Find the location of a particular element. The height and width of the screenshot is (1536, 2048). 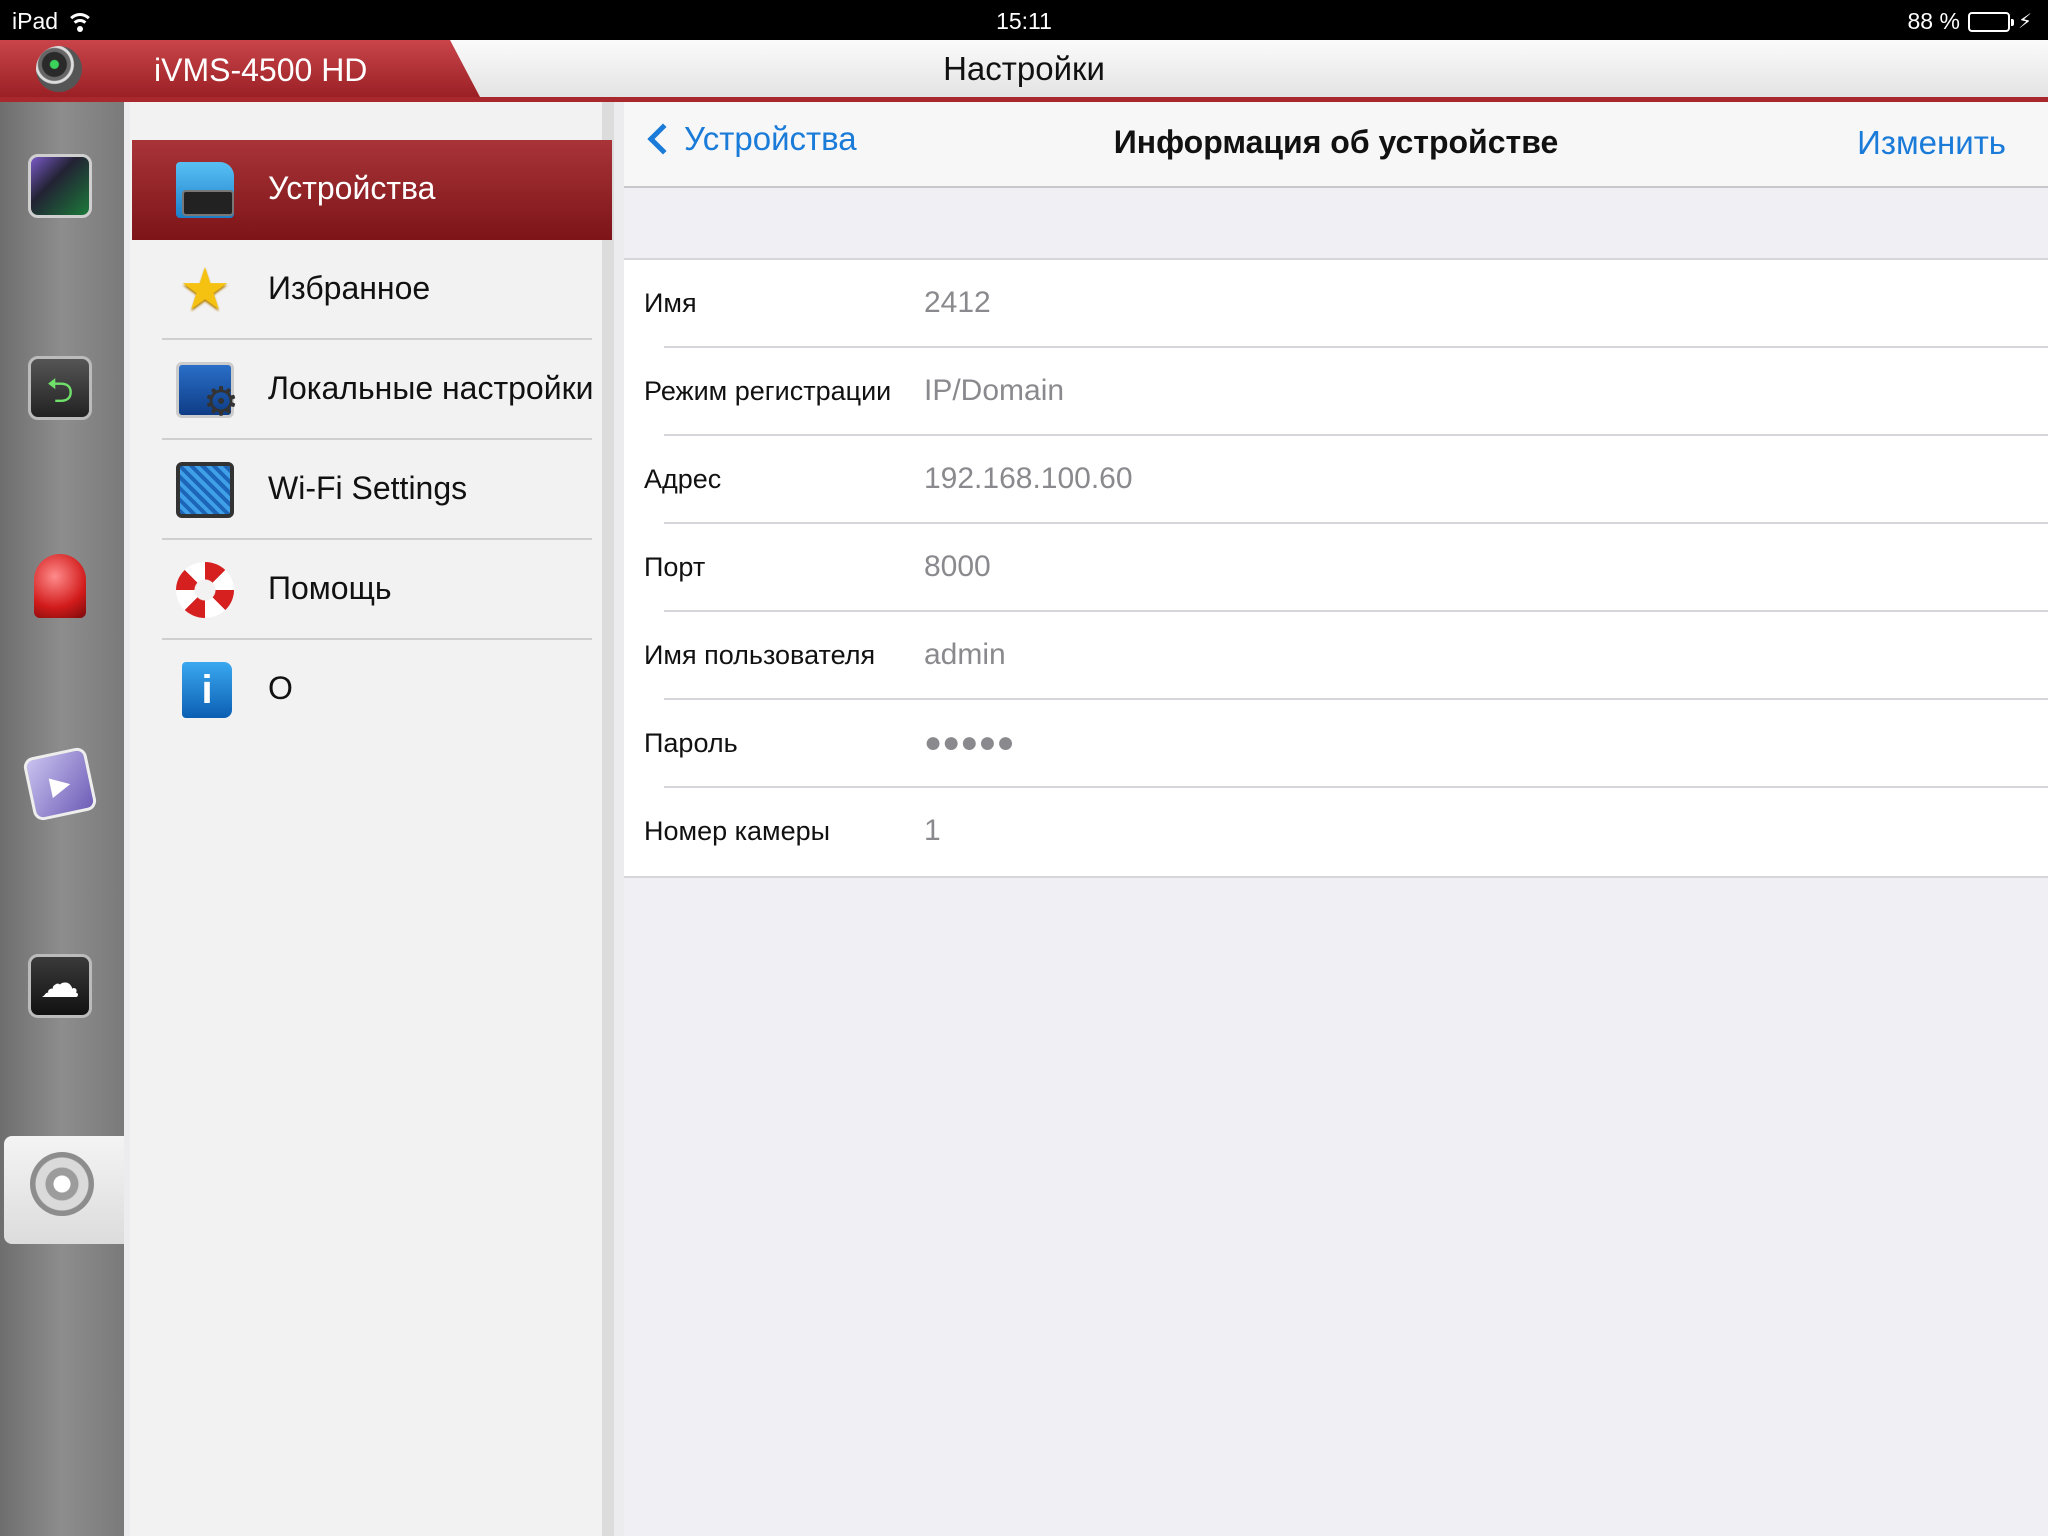

menu-item-help: Помощь is located at coordinates (372, 590).